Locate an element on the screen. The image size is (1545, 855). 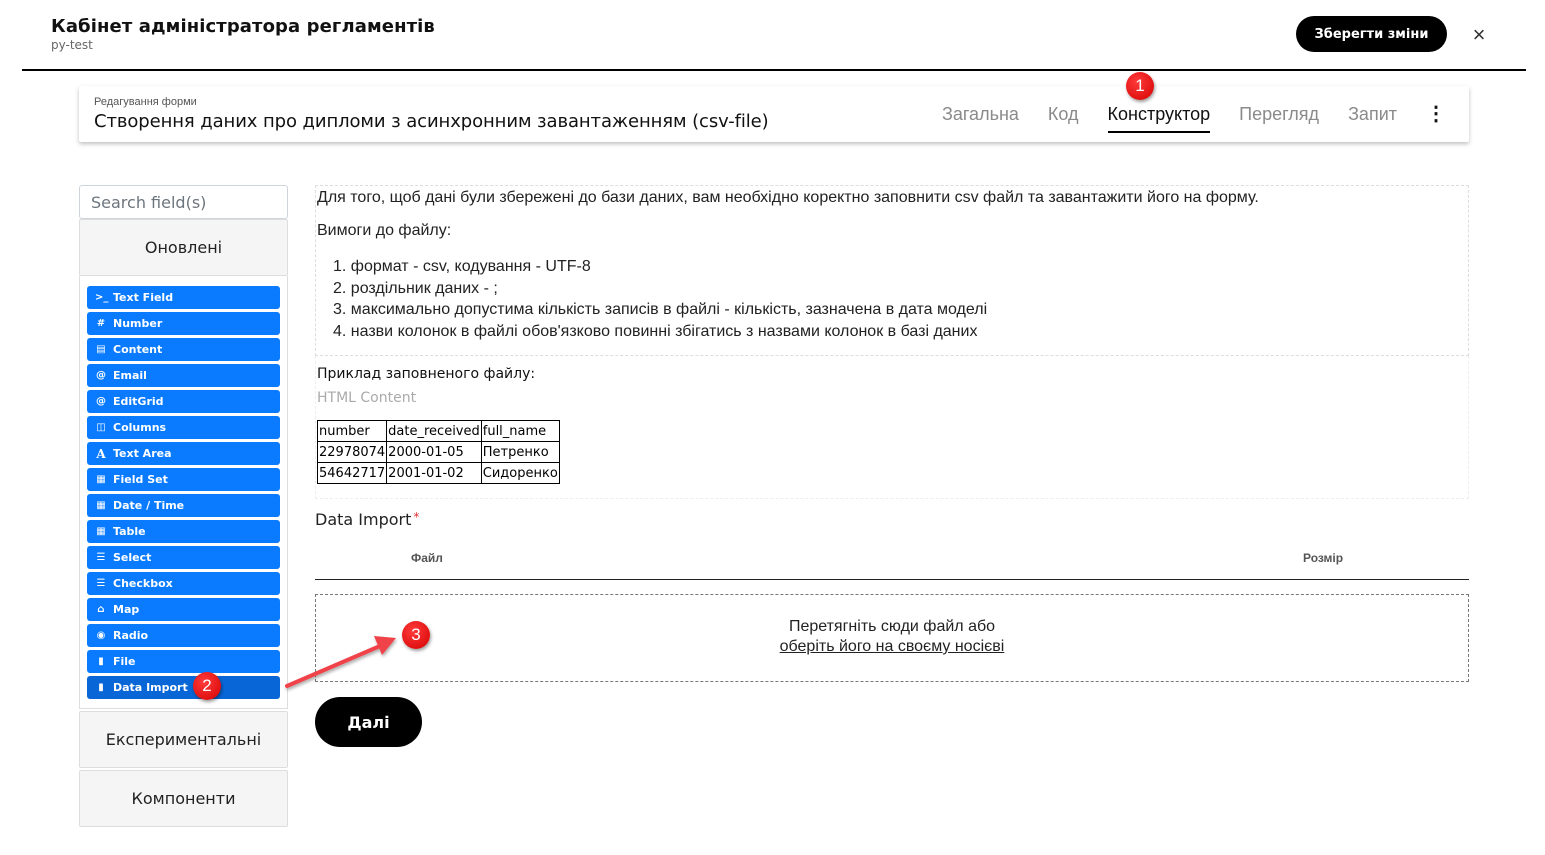
requirements-title: Вимоги до файлу: is located at coordinates (384, 230).